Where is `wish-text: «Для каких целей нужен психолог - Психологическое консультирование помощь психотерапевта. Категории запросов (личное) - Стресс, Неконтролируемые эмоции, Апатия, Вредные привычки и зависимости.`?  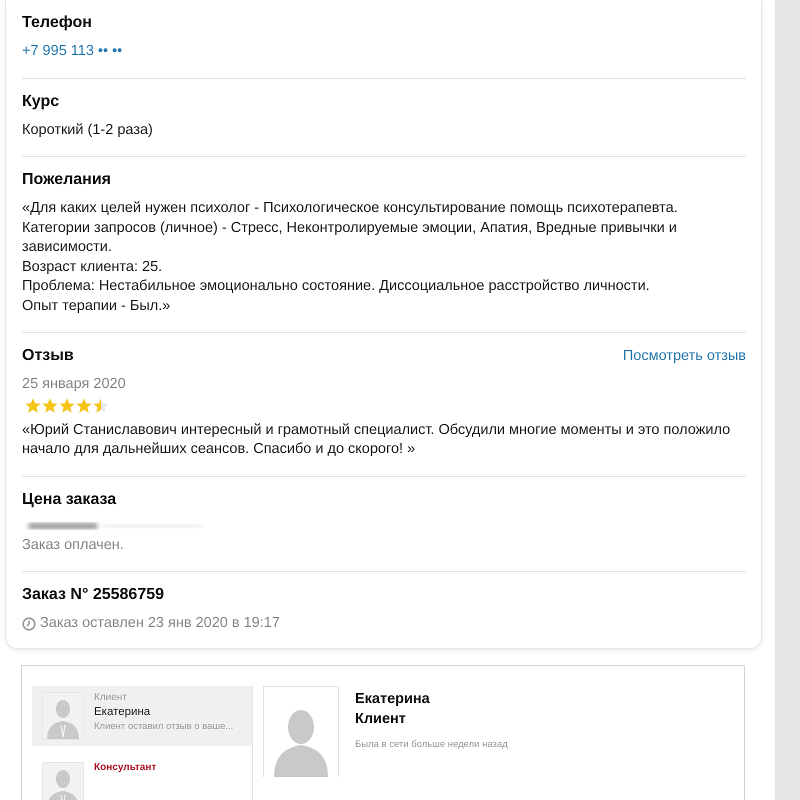 wish-text: «Для каких целей нужен психолог - Психологическое консультирование помощь психотерапевта. Категории запросов (личное) - Стресс, Неконтролируемые эмоции, Апатия, Вредные привычки и зависимости. is located at coordinates (350, 228).